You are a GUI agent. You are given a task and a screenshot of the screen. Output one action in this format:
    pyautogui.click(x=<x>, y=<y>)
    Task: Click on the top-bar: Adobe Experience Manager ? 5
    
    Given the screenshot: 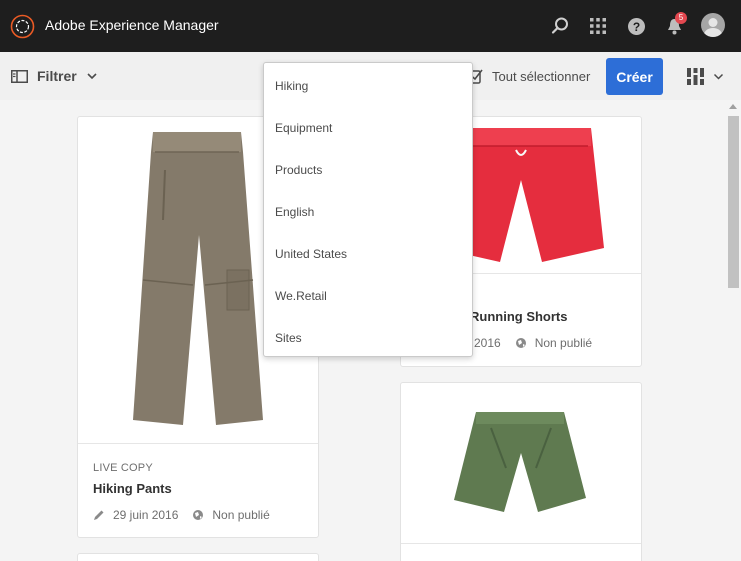 What is the action you would take?
    pyautogui.click(x=370, y=26)
    